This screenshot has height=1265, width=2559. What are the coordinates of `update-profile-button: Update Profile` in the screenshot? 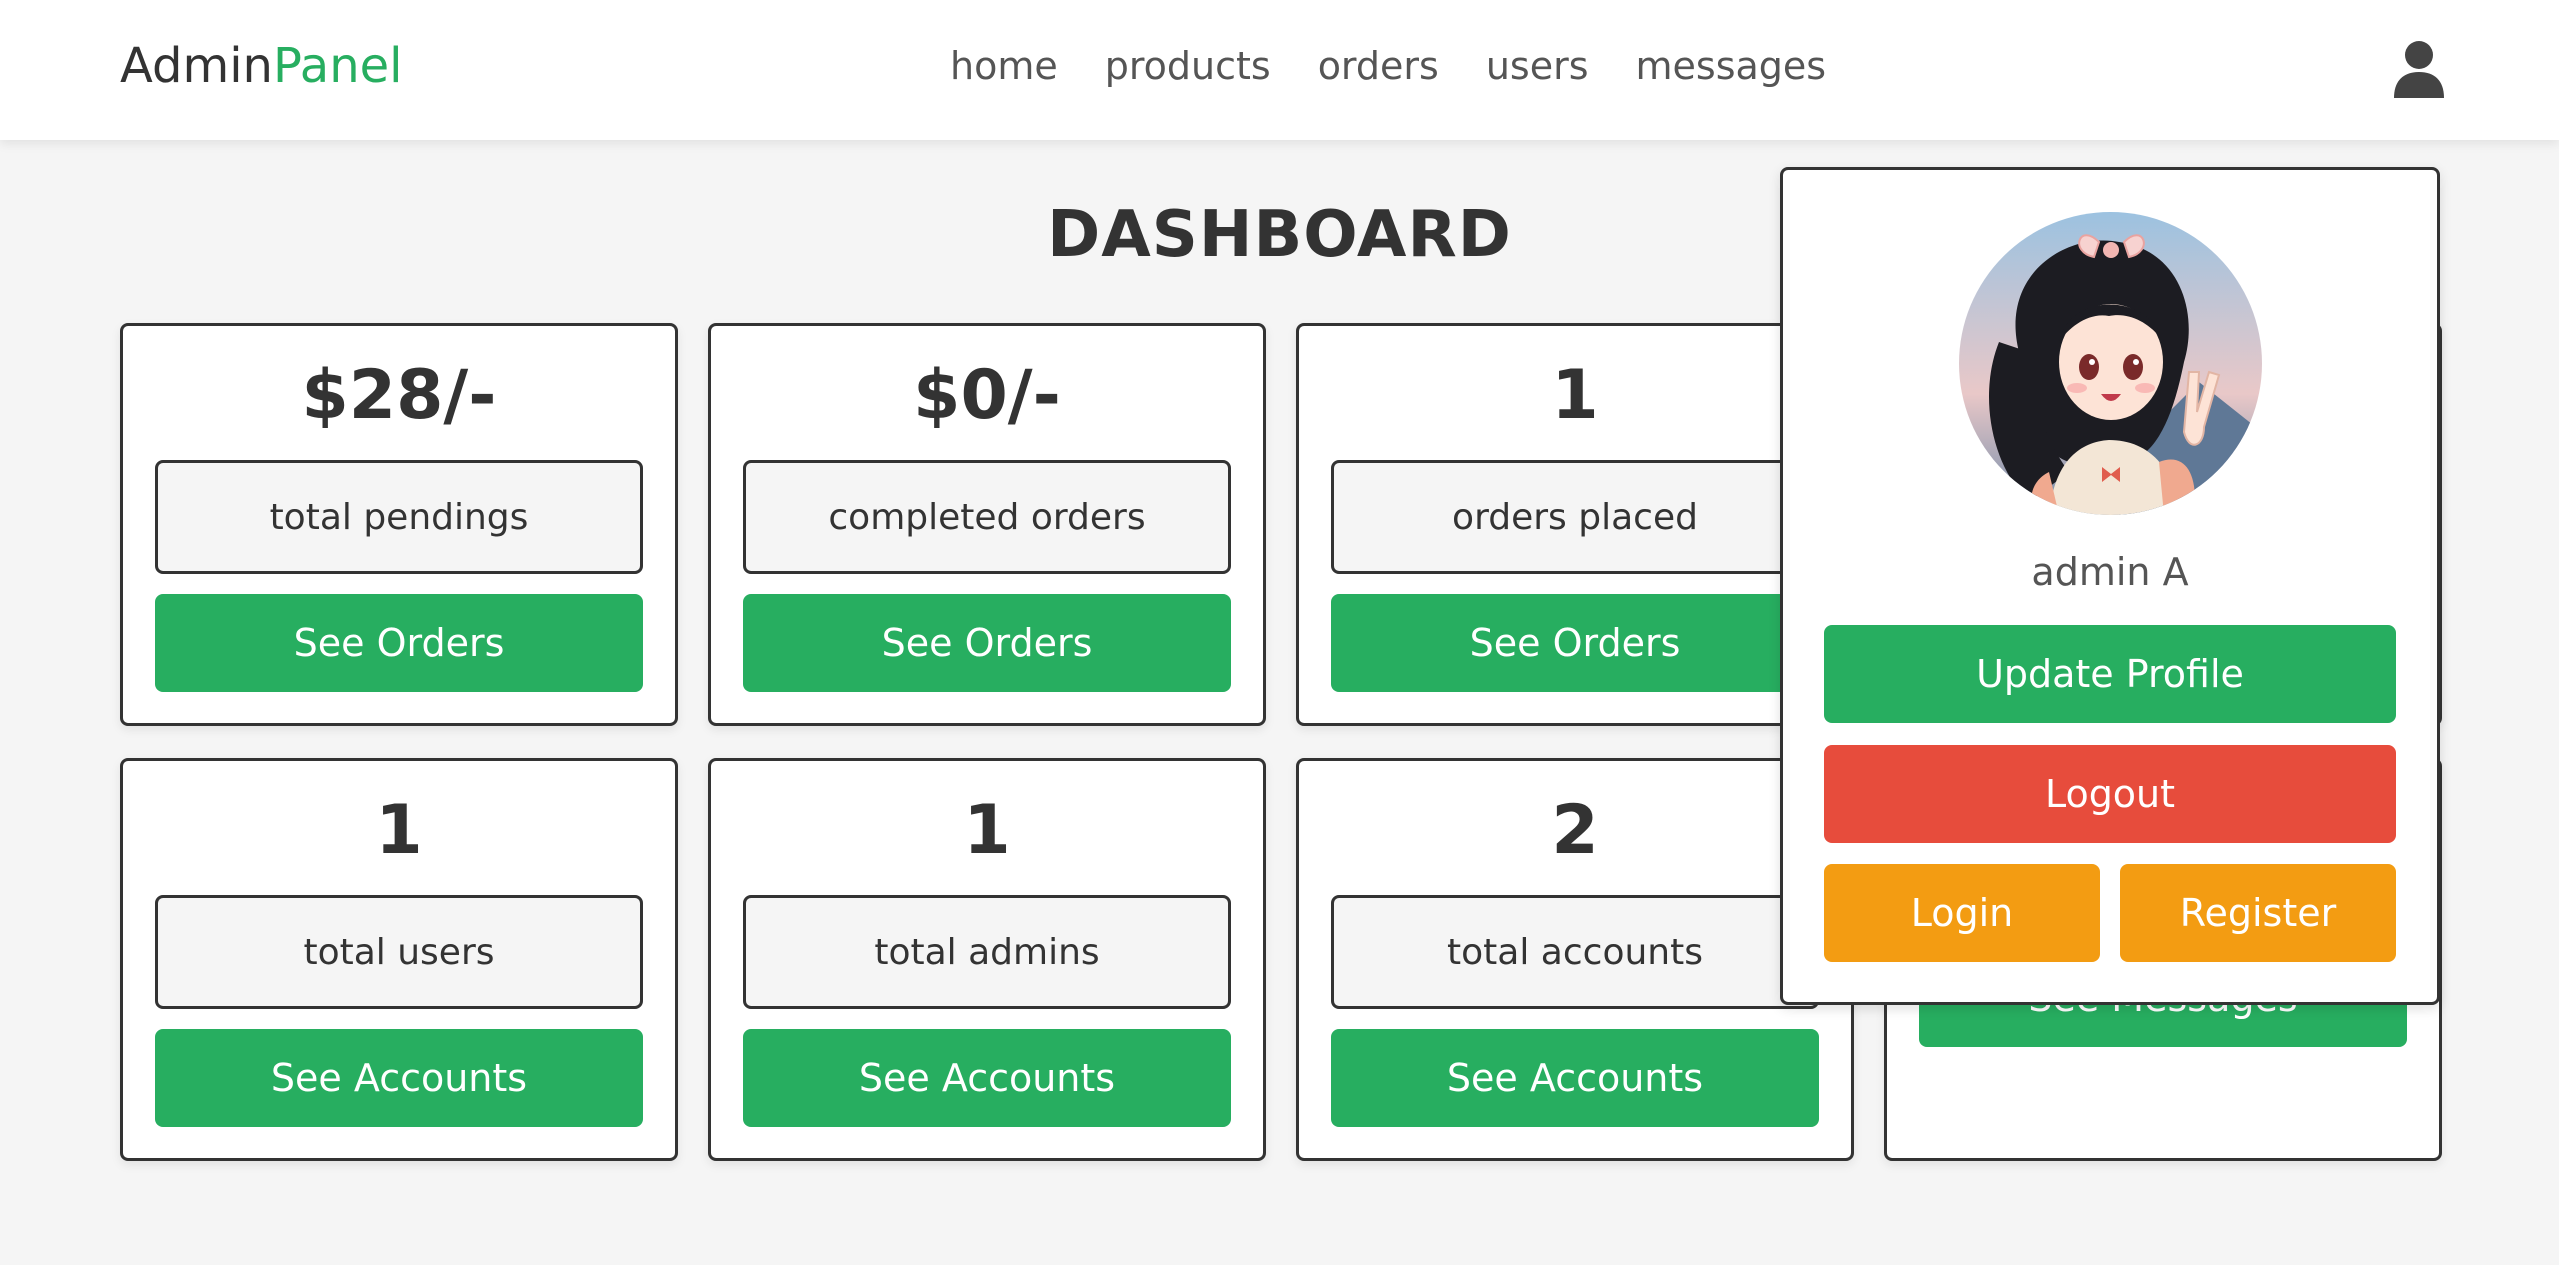 It's located at (2110, 674).